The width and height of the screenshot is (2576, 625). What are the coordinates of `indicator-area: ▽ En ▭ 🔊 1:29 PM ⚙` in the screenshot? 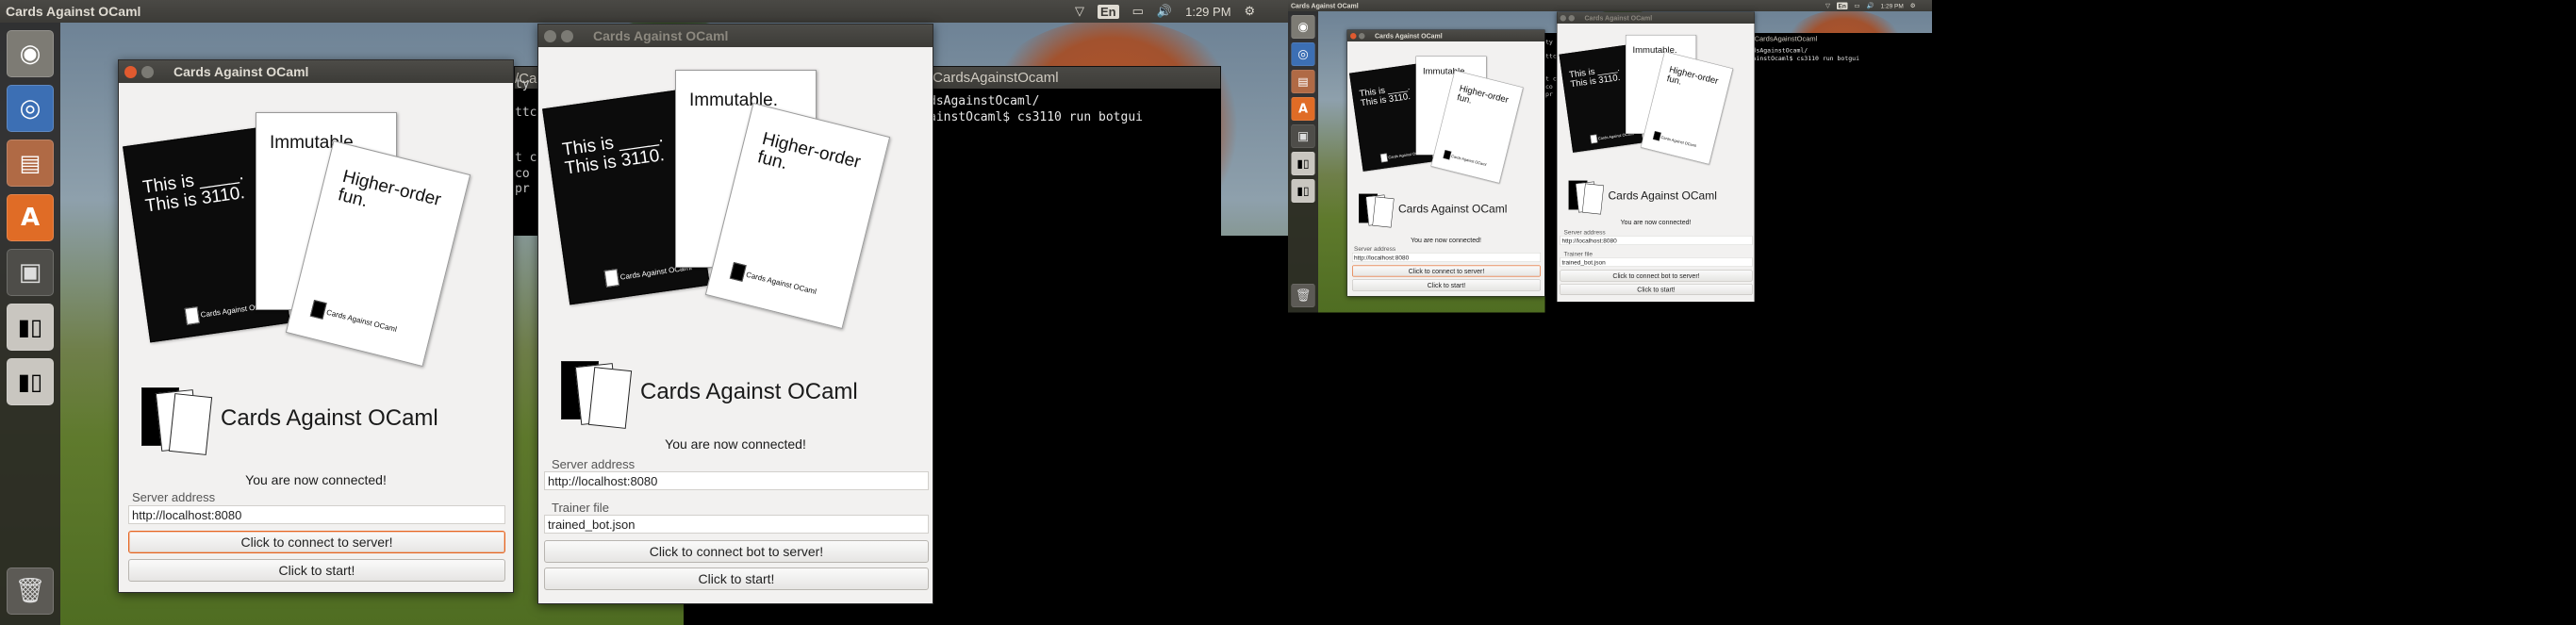 It's located at (1165, 11).